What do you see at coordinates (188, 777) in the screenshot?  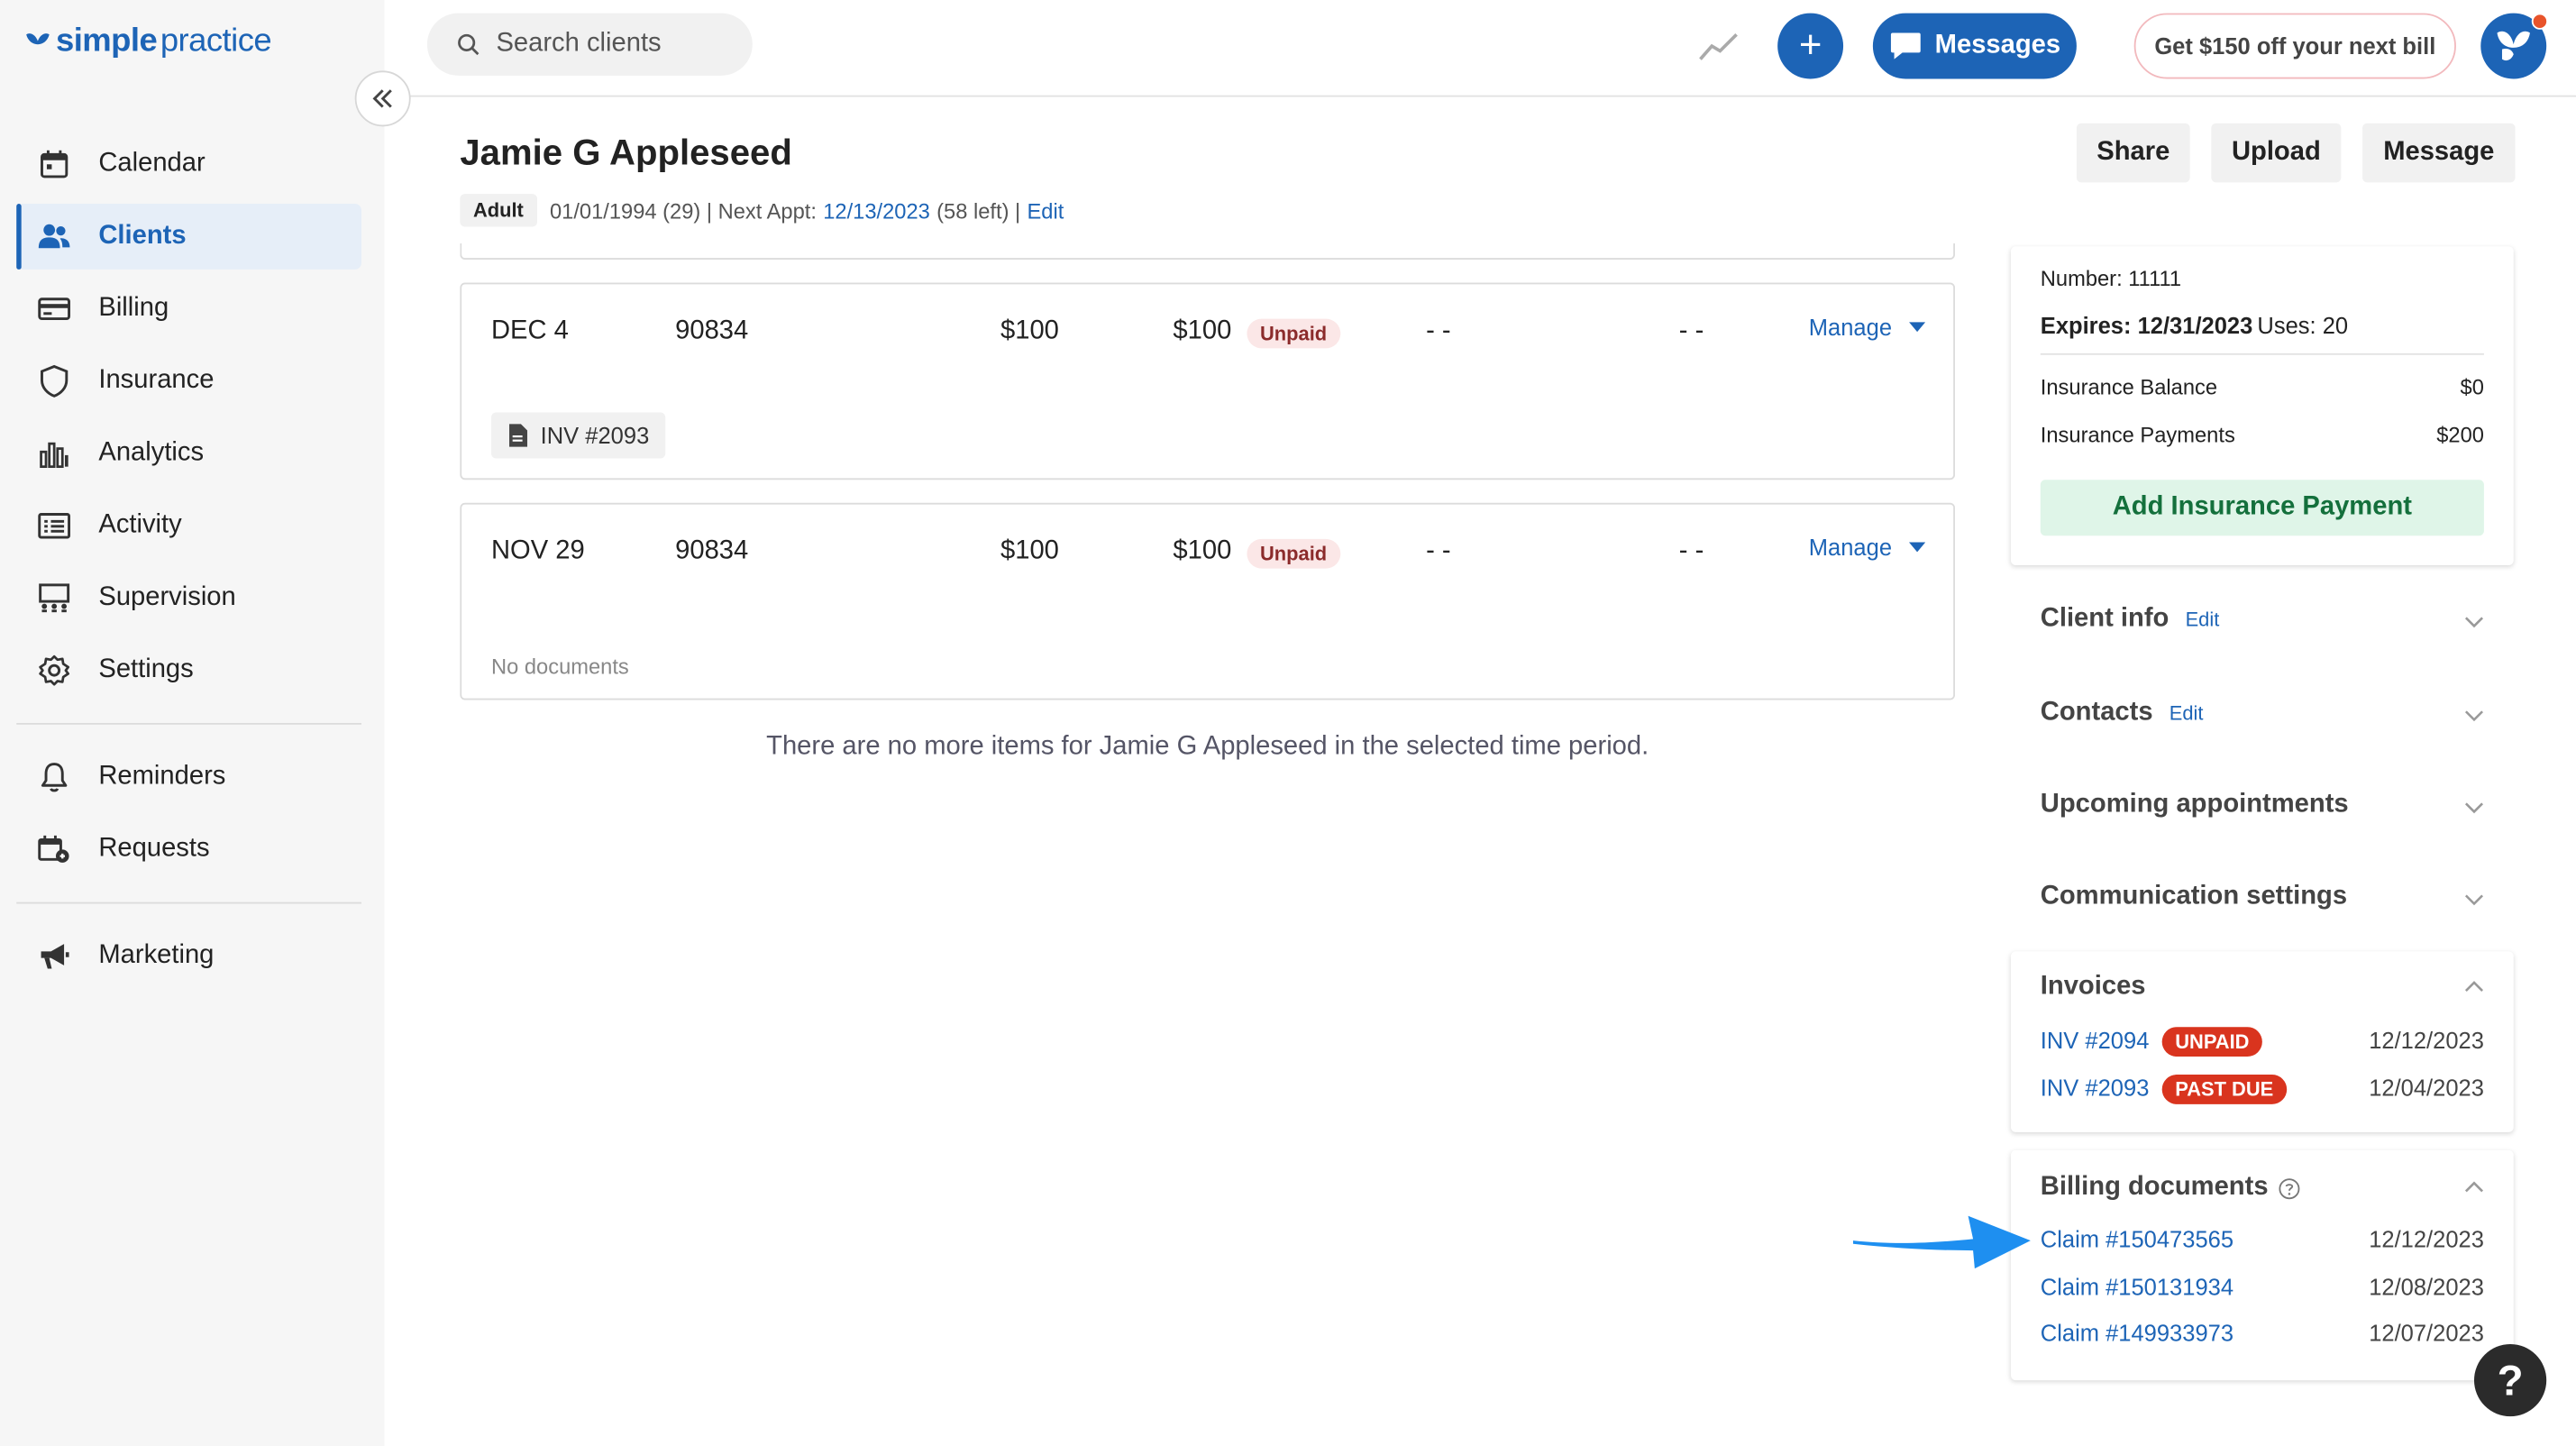 I see `sidebar-item-reminders: Reminders` at bounding box center [188, 777].